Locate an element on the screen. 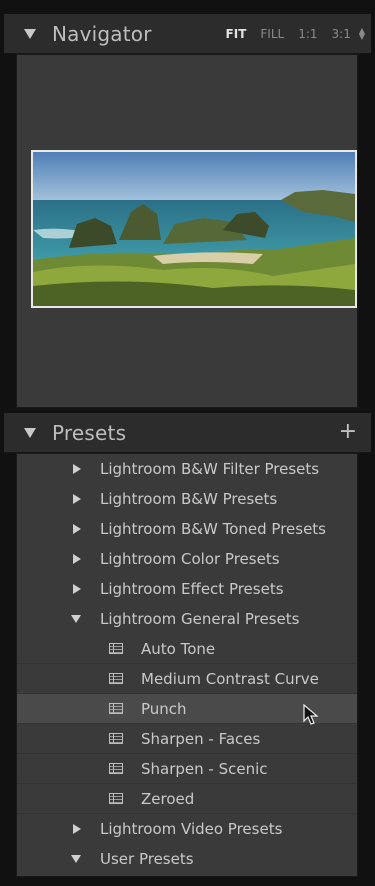 The image size is (375, 886). preset-folder-label: Lightroom B&W Toned Presets is located at coordinates (213, 529).